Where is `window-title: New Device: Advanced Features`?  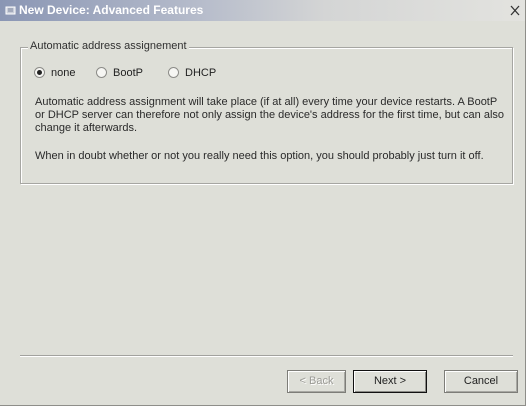
window-title: New Device: Advanced Features is located at coordinates (111, 10).